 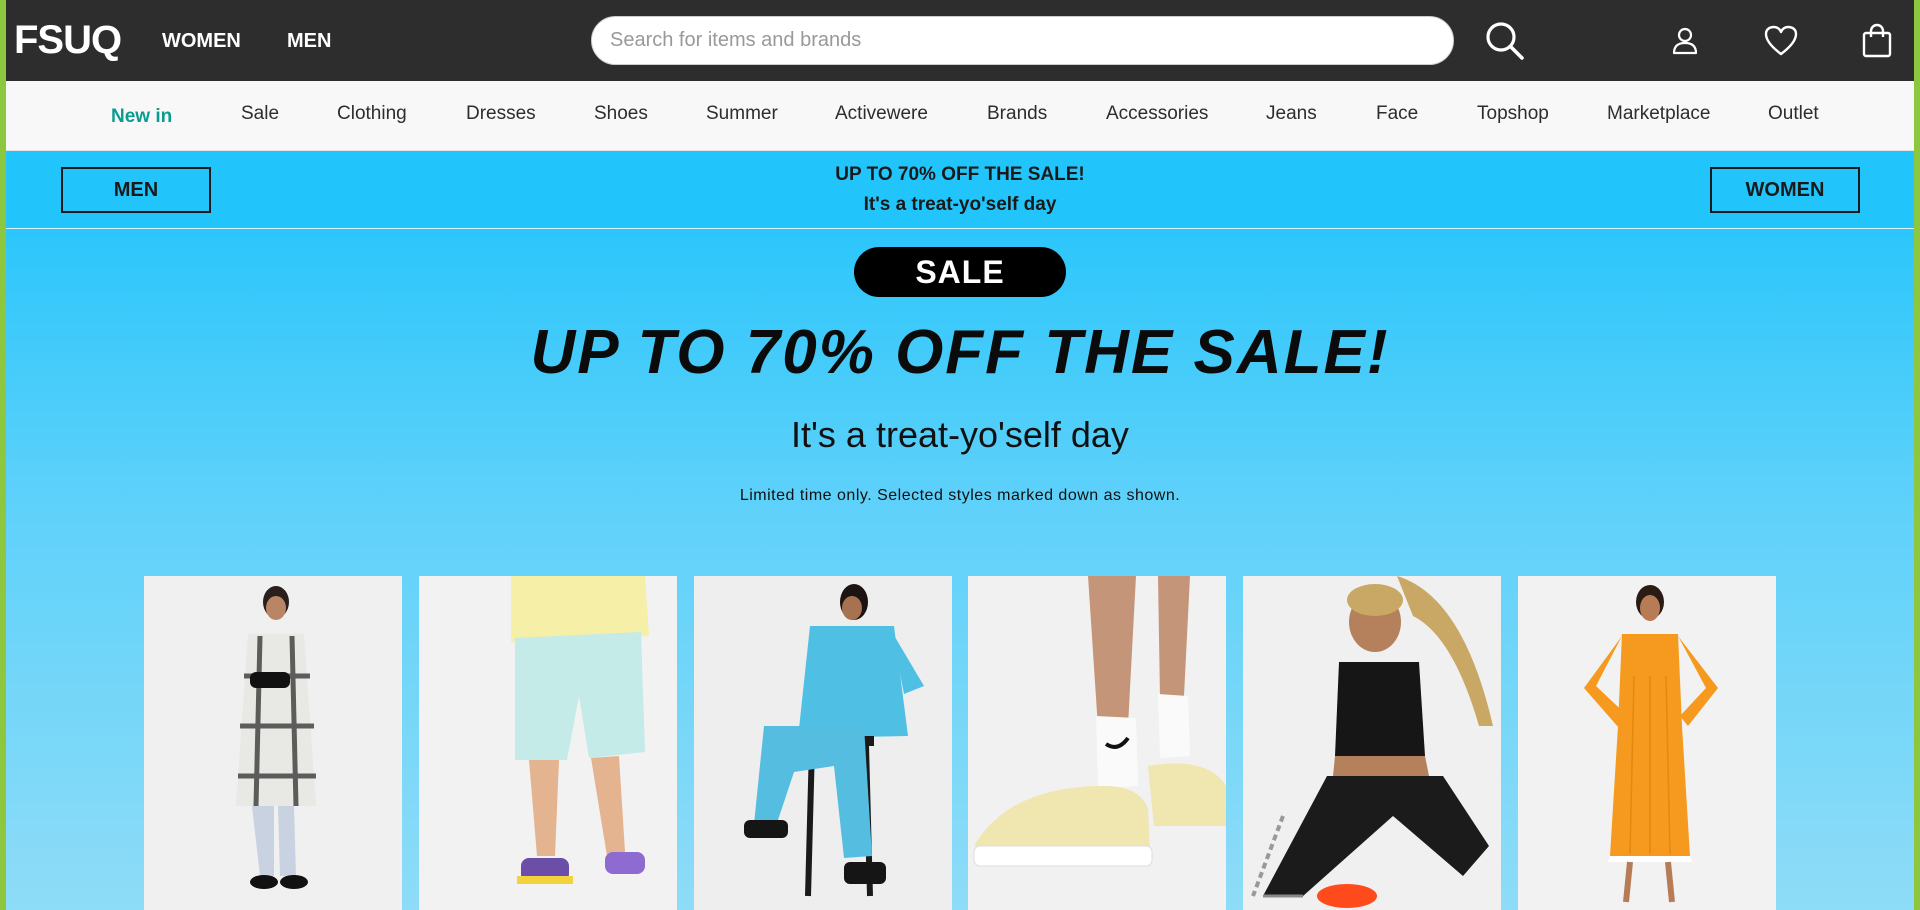 What do you see at coordinates (309, 41) in the screenshot?
I see `men-link: MEN` at bounding box center [309, 41].